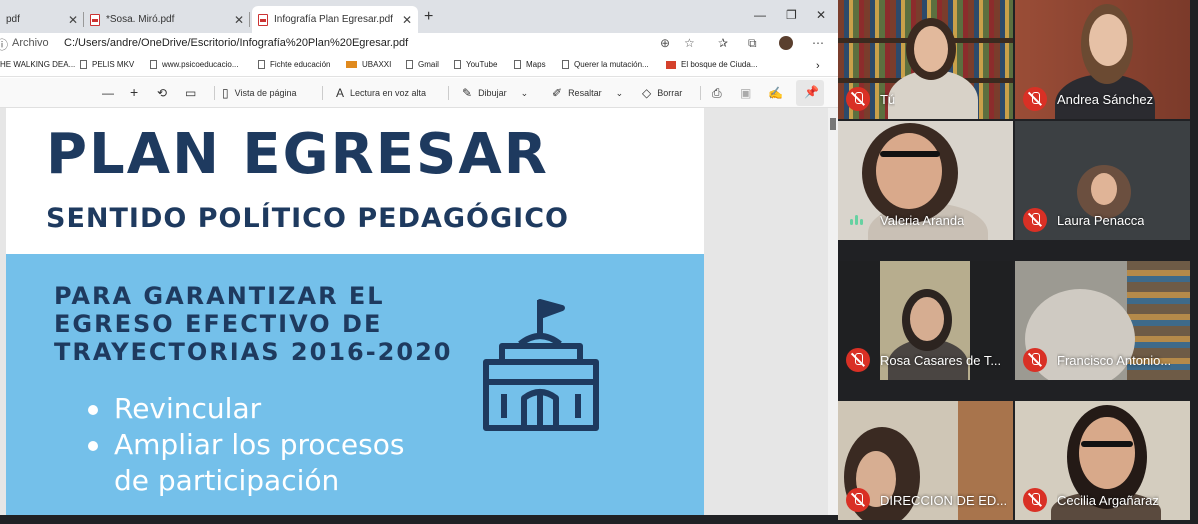 The height and width of the screenshot is (524, 1198). What do you see at coordinates (818, 66) in the screenshot?
I see `chevron-right-icon: ›` at bounding box center [818, 66].